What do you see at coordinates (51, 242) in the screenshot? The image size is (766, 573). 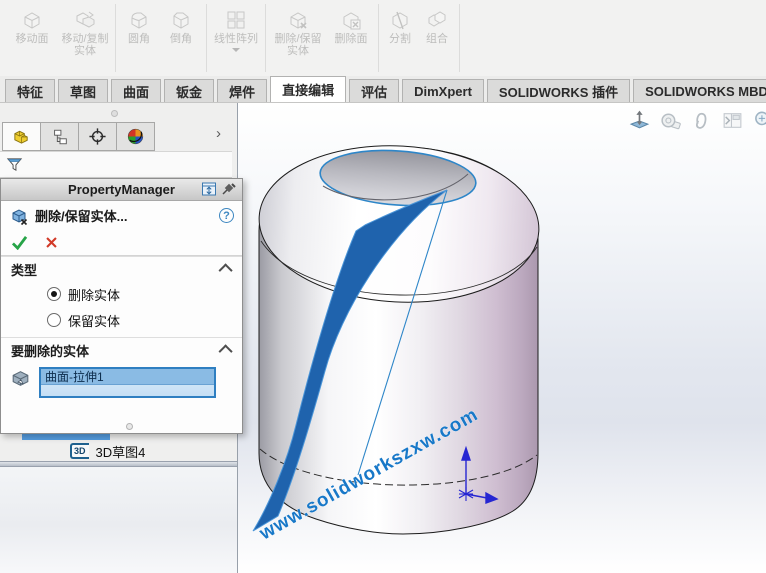 I see `cancel-button` at bounding box center [51, 242].